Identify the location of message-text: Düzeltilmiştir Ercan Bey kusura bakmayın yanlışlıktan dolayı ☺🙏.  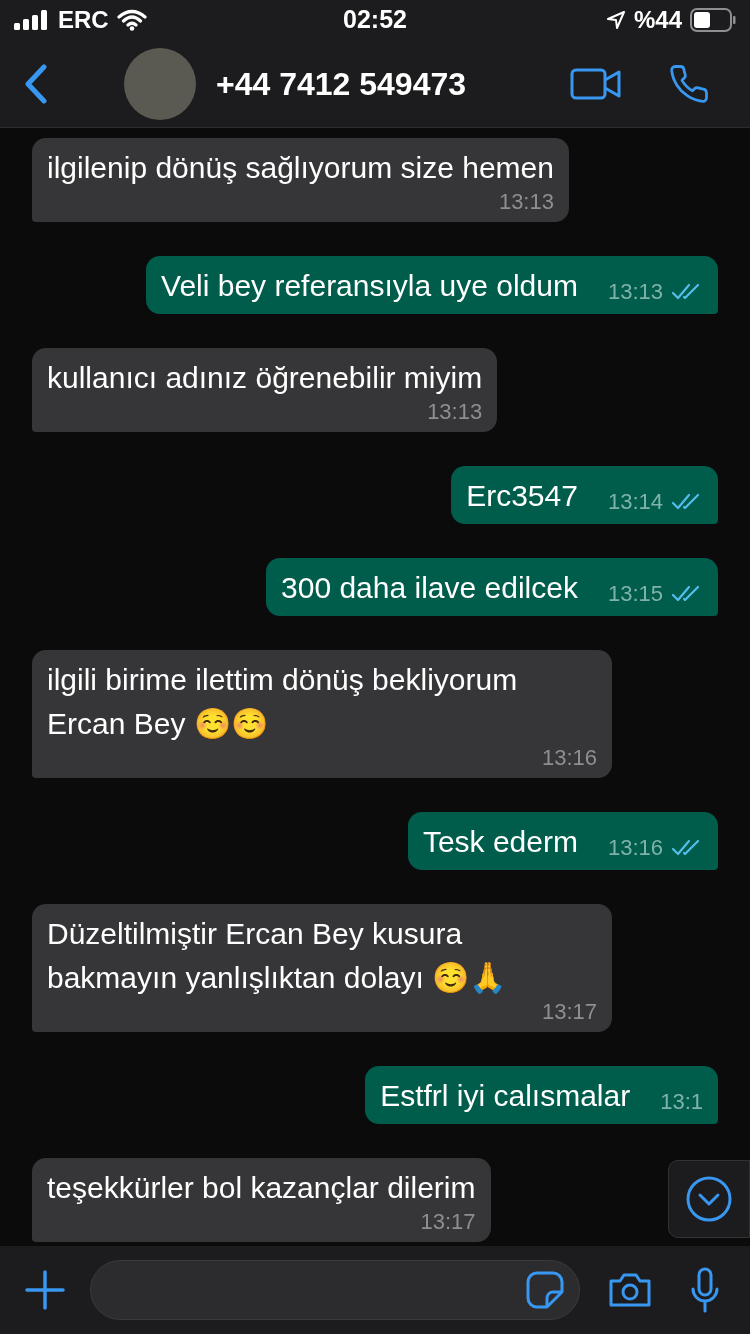
(277, 955).